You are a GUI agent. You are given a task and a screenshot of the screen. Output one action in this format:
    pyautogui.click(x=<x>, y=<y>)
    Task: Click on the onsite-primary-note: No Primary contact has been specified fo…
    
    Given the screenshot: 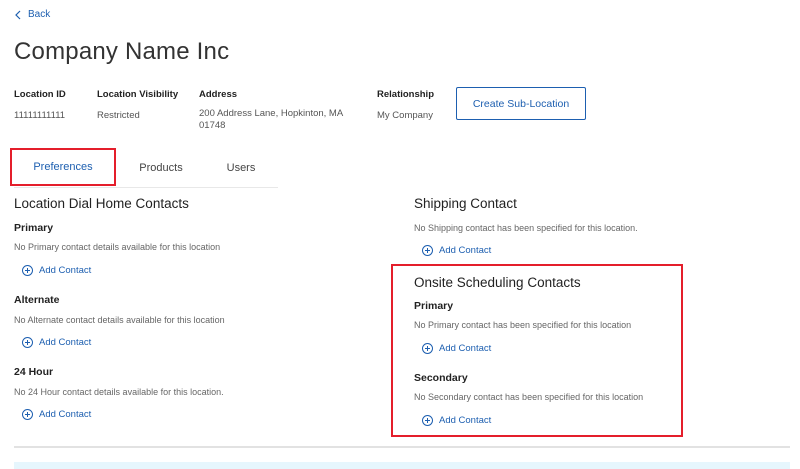 What is the action you would take?
    pyautogui.click(x=523, y=325)
    